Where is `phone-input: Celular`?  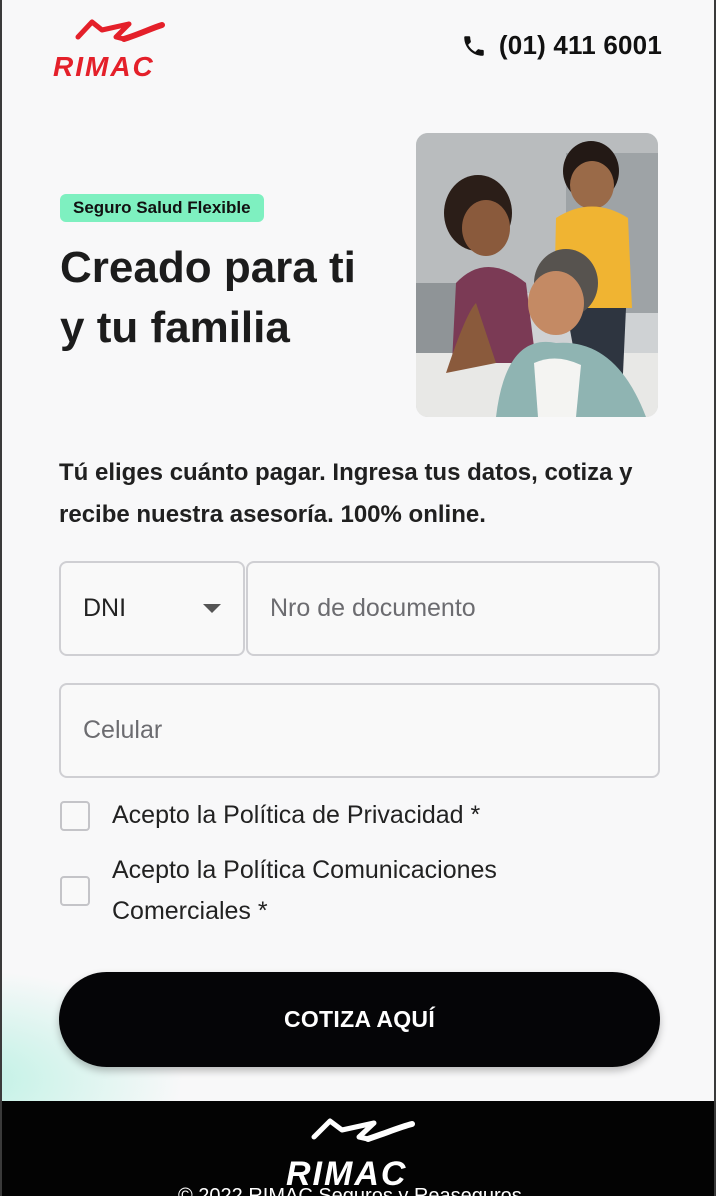 phone-input: Celular is located at coordinates (359, 730).